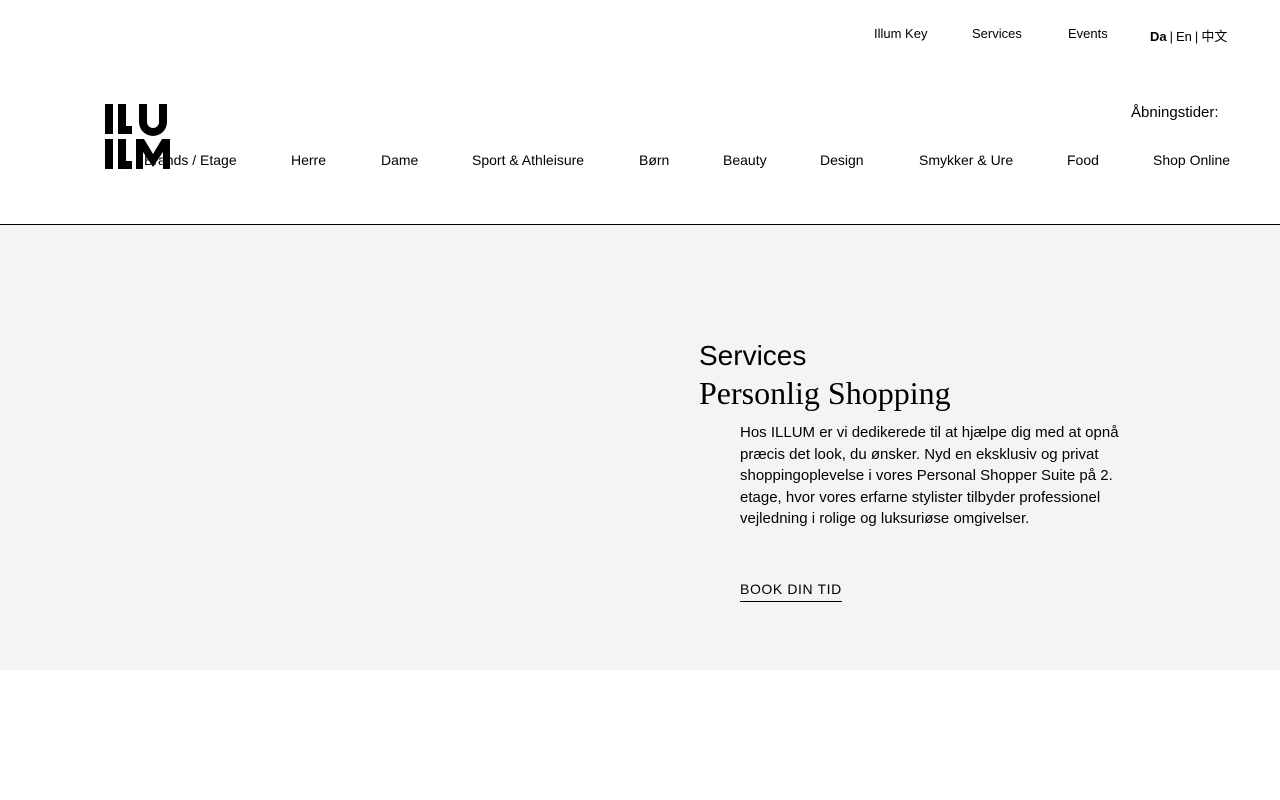 The width and height of the screenshot is (1280, 800). Describe the element at coordinates (1158, 36) in the screenshot. I see `language-da: Da` at that location.